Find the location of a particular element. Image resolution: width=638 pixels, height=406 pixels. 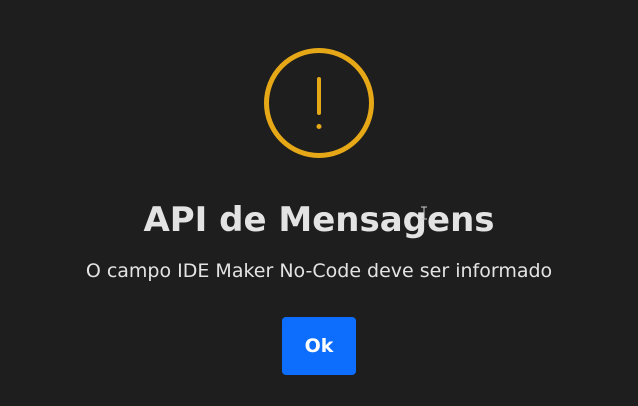

dialog-title: API de Mensagens is located at coordinates (319, 220).